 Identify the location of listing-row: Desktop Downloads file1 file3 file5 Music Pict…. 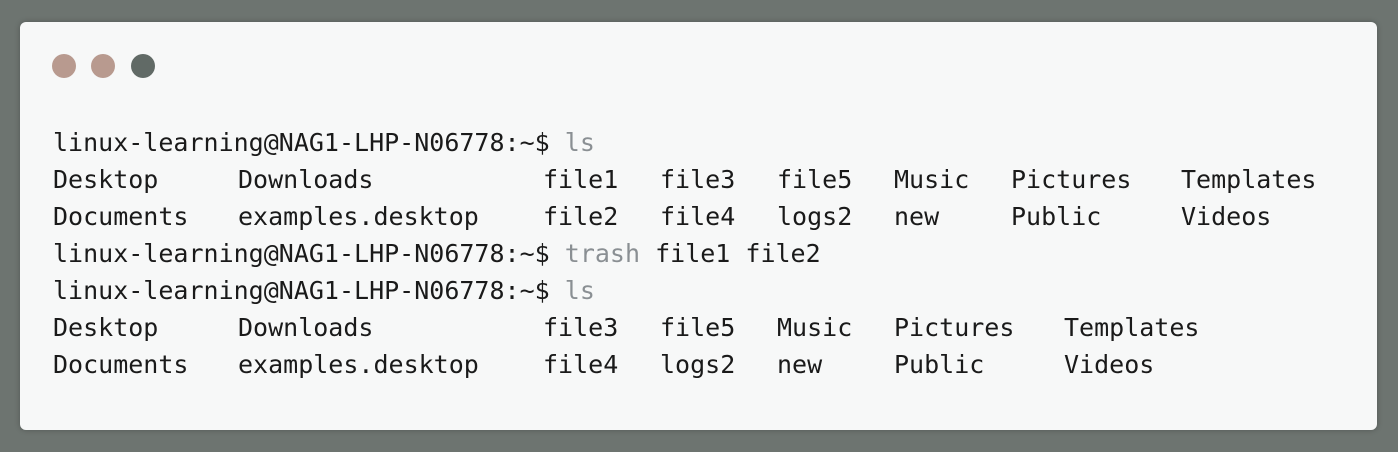
(684, 179).